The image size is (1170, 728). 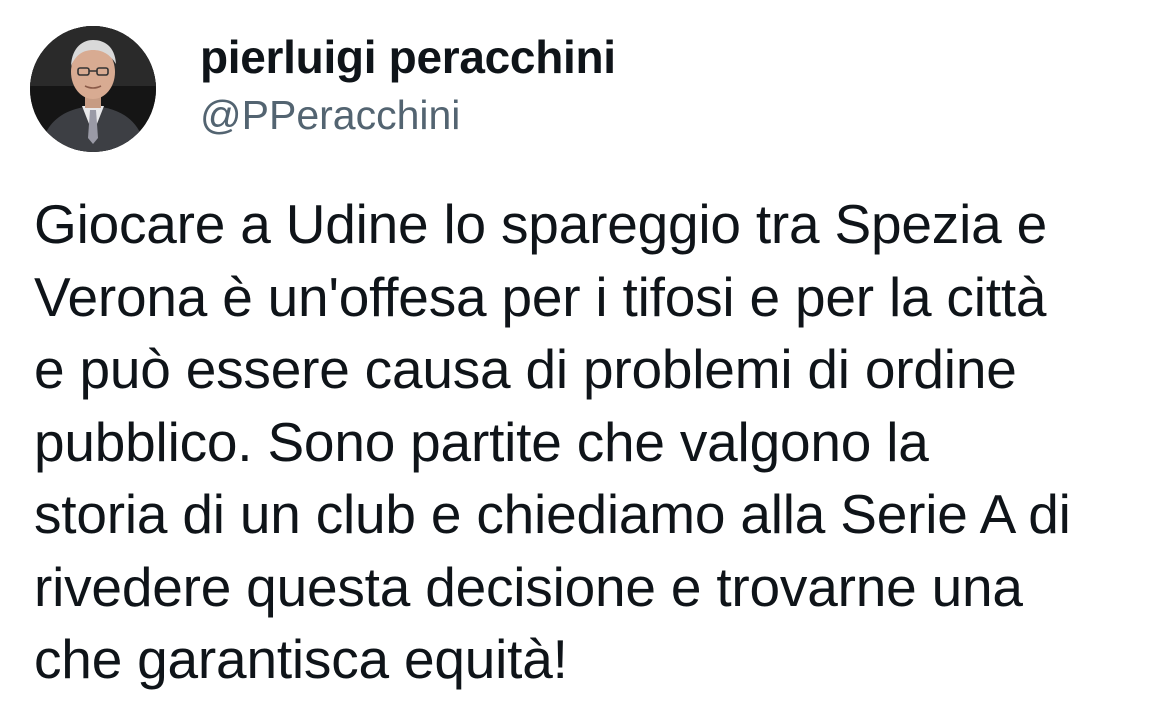 I want to click on profile-photo-icon, so click(x=93, y=89).